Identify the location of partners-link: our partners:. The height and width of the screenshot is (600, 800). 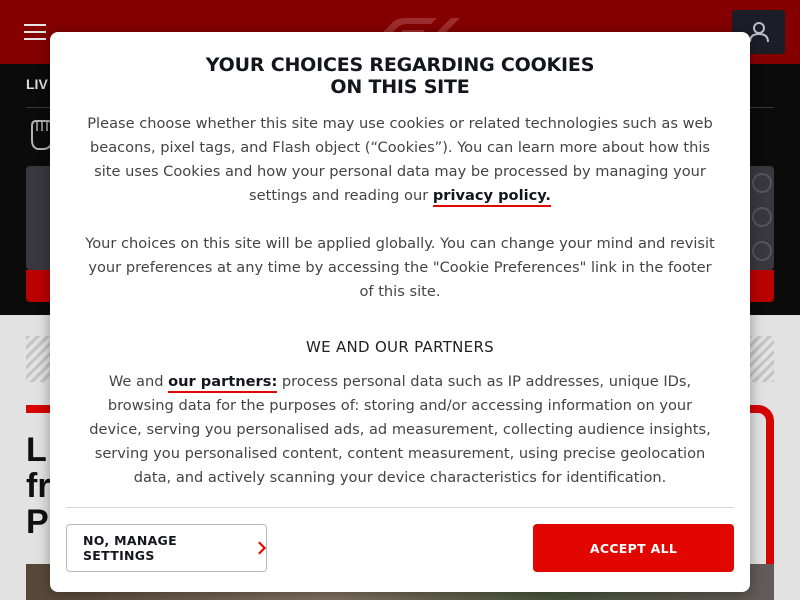
(223, 383).